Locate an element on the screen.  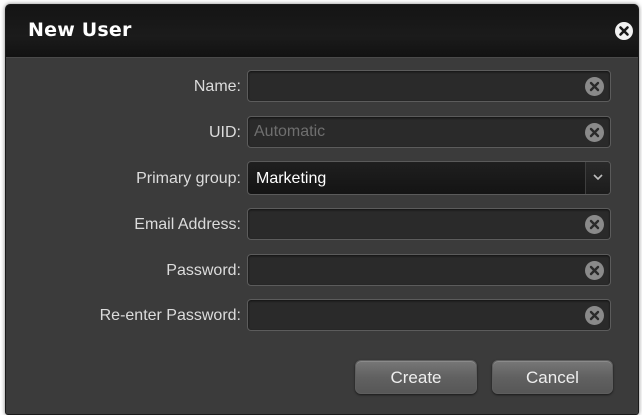
name-field-box is located at coordinates (429, 86).